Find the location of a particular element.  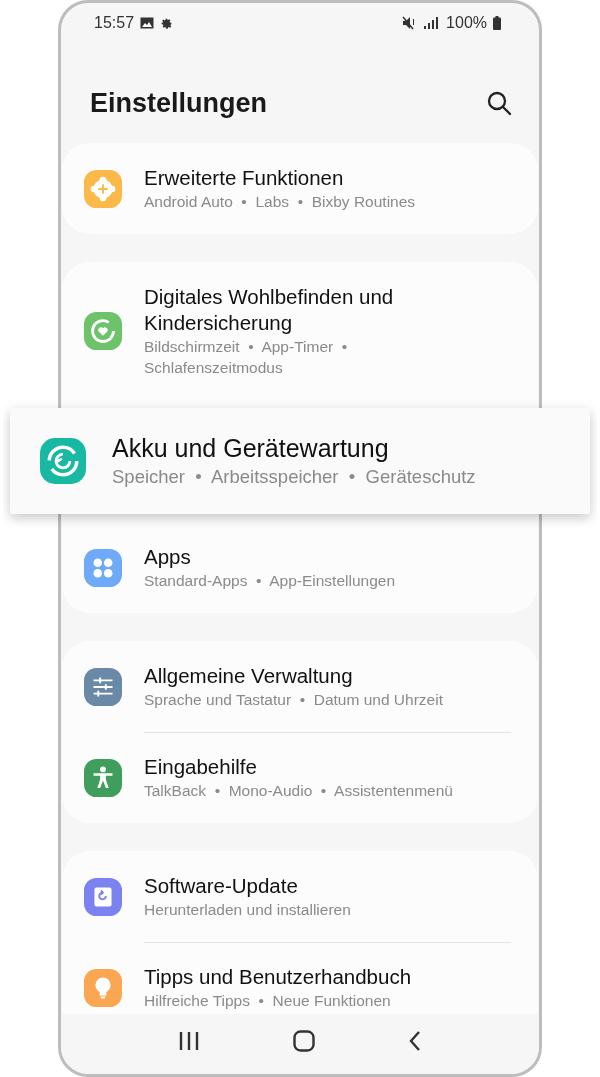

page-title: Einstellungen is located at coordinates (179, 103).